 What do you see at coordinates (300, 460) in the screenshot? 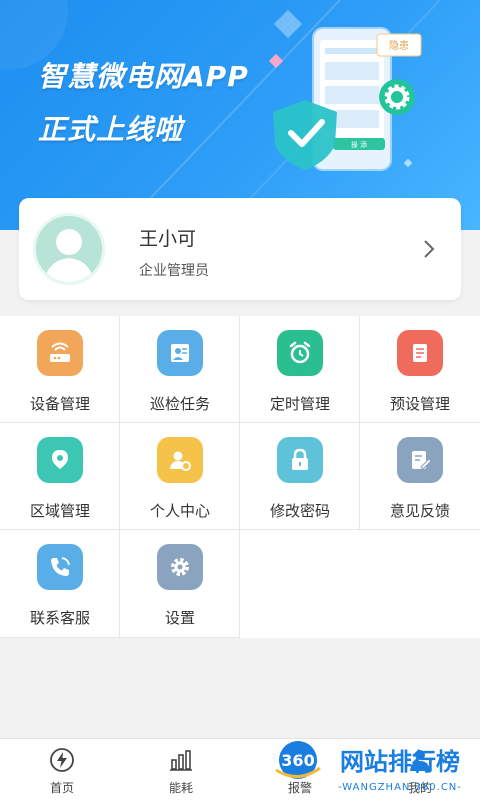
I see `lock-icon` at bounding box center [300, 460].